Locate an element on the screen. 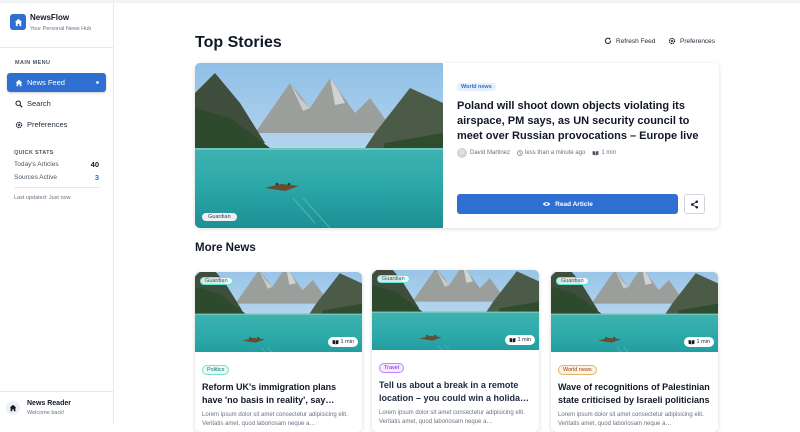 This screenshot has height=432, width=800. read-time: 1 min is located at coordinates (604, 153).